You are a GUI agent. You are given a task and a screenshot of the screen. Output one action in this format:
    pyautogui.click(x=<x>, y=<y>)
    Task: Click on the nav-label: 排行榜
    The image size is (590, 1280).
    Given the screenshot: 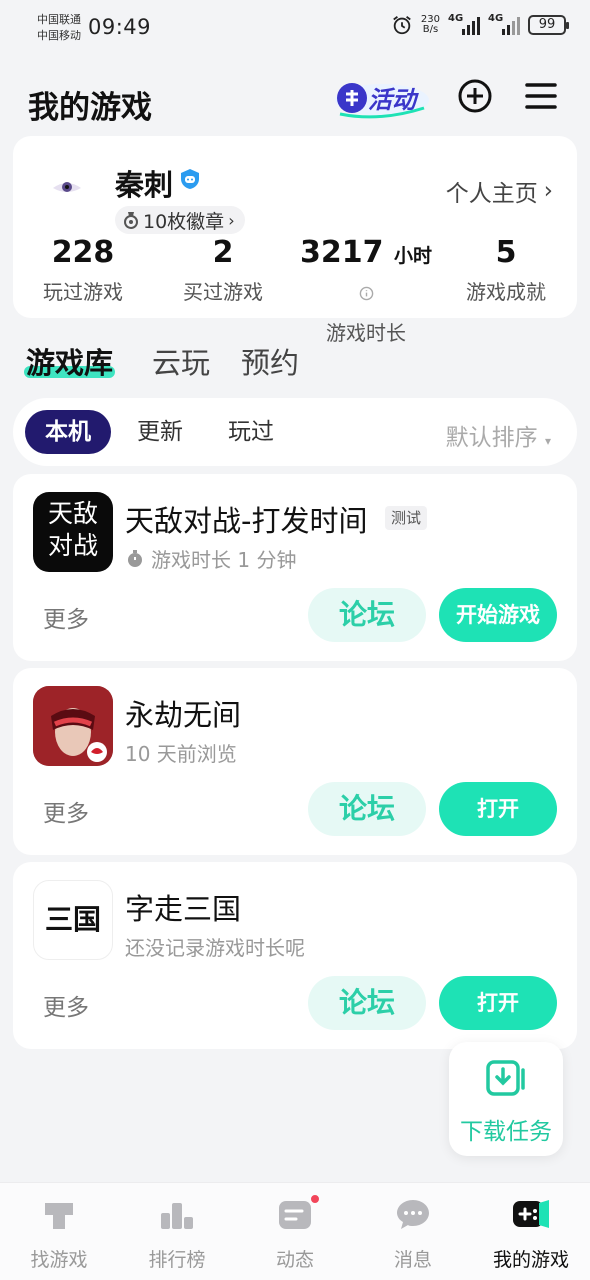 What is the action you would take?
    pyautogui.click(x=177, y=1260)
    